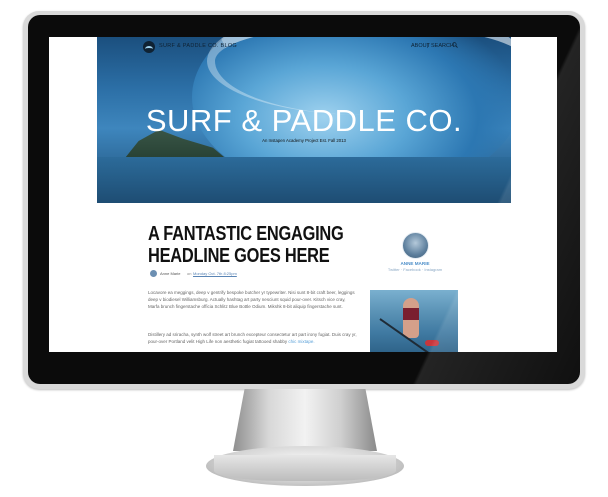 The height and width of the screenshot is (497, 608). What do you see at coordinates (246, 234) in the screenshot?
I see `headline-line-1: A FANTASTIC ENGAGING` at bounding box center [246, 234].